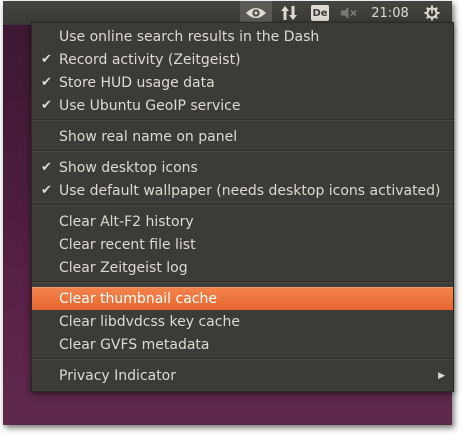 Image resolution: width=462 pixels, height=435 pixels. I want to click on menu-item-label: Record activity (Zeitgeist), so click(150, 59).